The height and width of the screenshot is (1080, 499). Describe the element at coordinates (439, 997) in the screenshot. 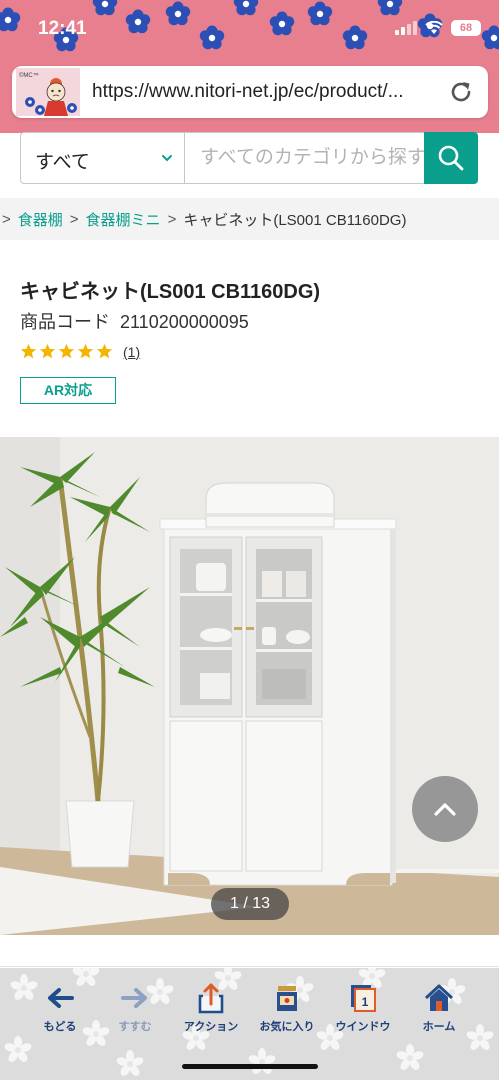

I see `home-icon` at that location.